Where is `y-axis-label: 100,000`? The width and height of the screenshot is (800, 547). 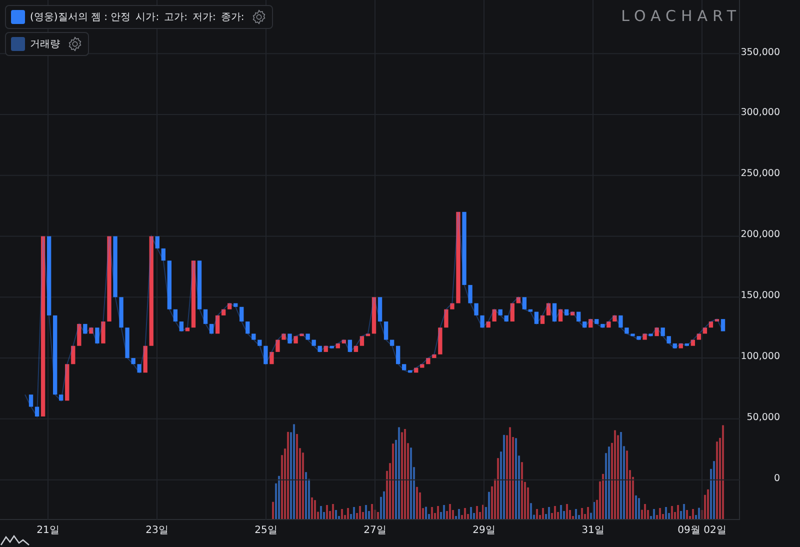
y-axis-label: 100,000 is located at coordinates (760, 356).